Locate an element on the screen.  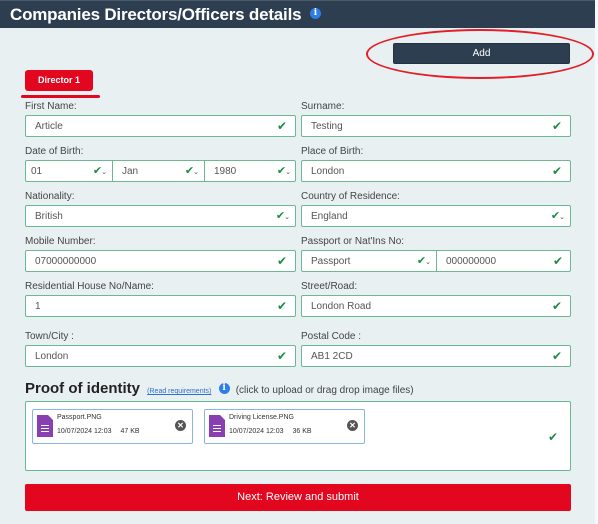
file-name: Driving License.PNG is located at coordinates (261, 417).